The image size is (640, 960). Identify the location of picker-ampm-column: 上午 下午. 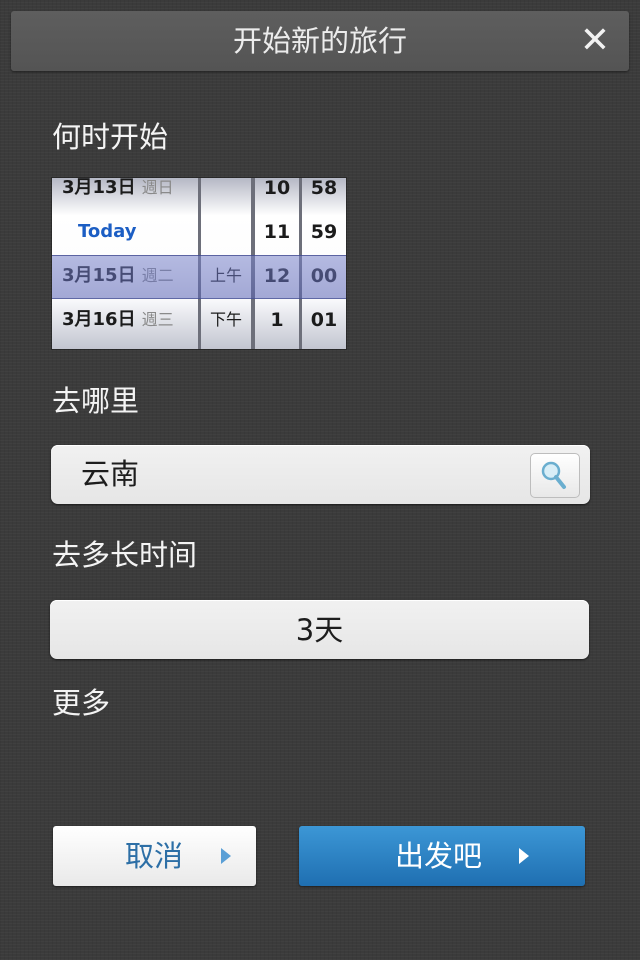
(226, 263).